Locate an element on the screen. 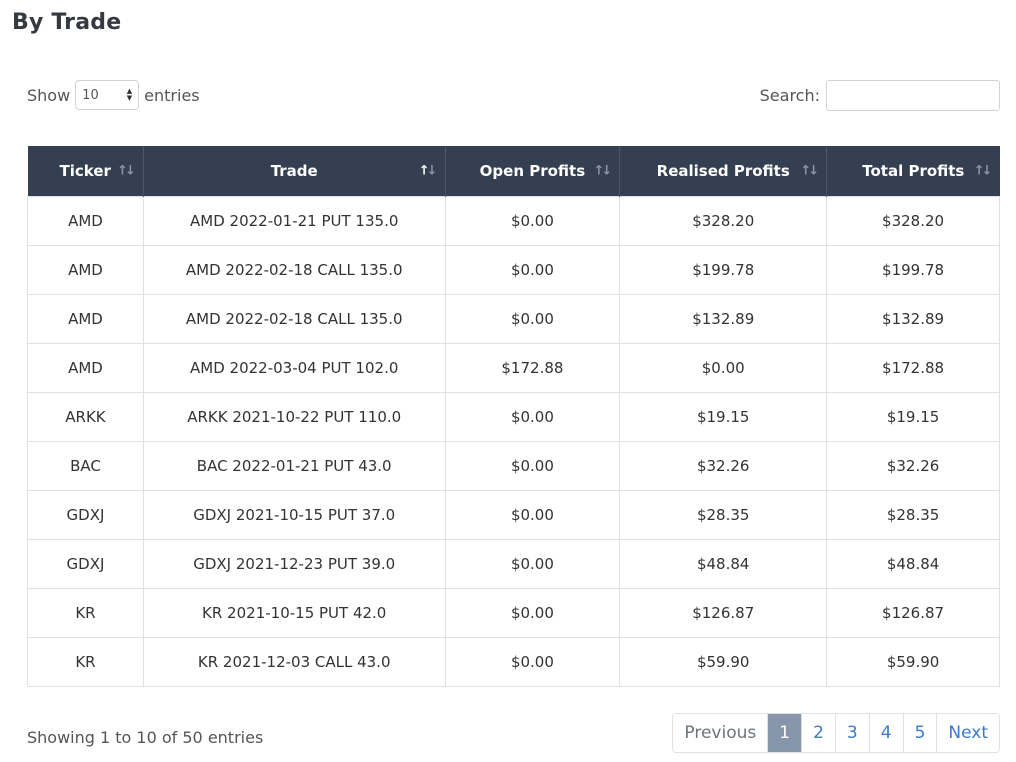  cell-realised-profits: $0.00 is located at coordinates (723, 368).